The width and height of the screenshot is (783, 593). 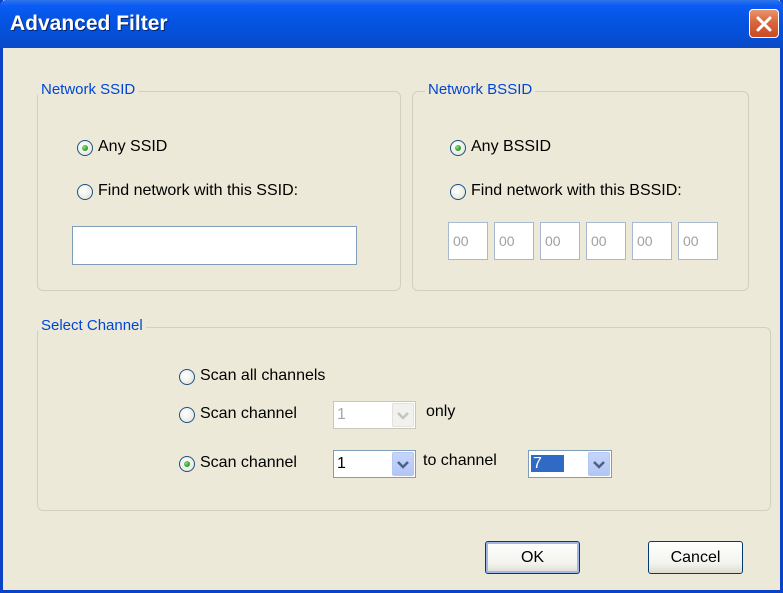 What do you see at coordinates (341, 463) in the screenshot?
I see `range-from-value: 1` at bounding box center [341, 463].